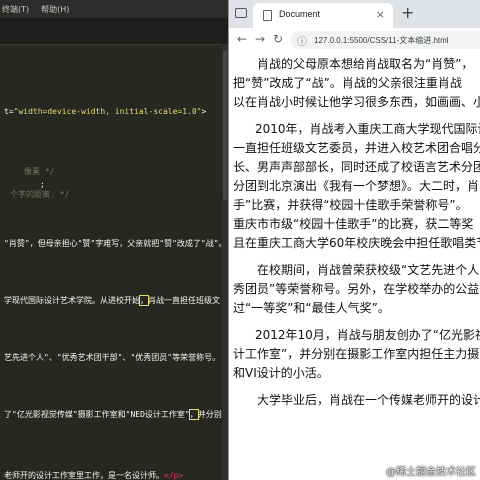 This screenshot has height=480, width=480. What do you see at coordinates (381, 40) in the screenshot?
I see `url-text: 127.0.0.1:5500/CSS/11-文本缩进.html` at bounding box center [381, 40].